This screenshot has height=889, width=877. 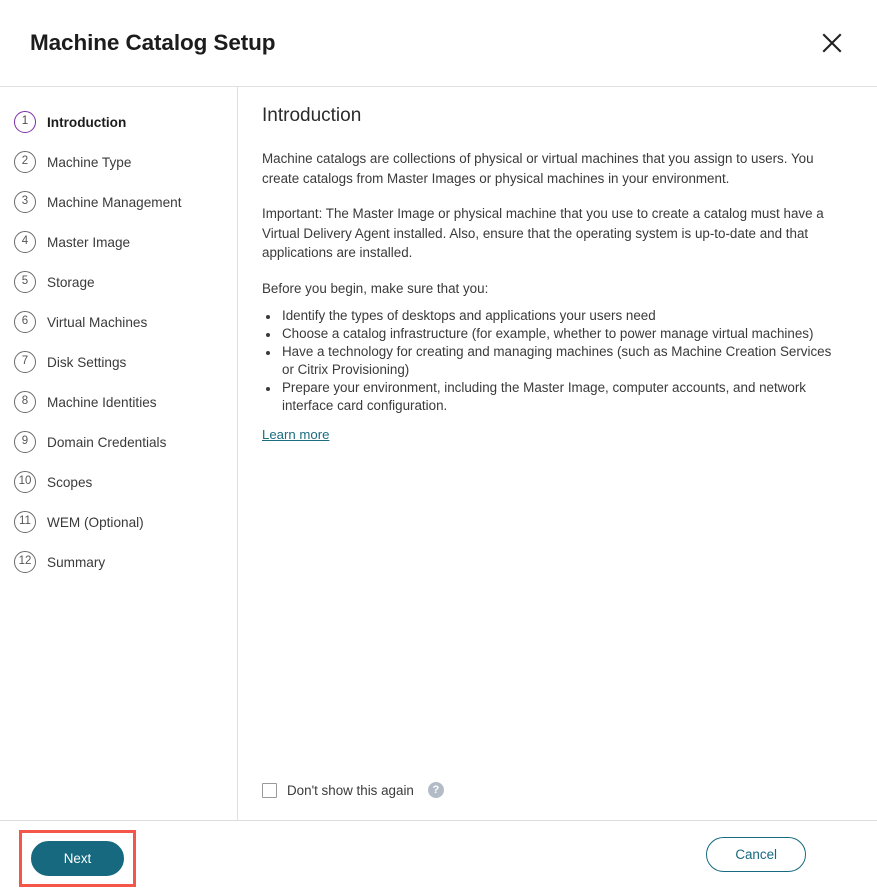 What do you see at coordinates (438, 43) in the screenshot?
I see `dialog-header: Machine Catalog Setup` at bounding box center [438, 43].